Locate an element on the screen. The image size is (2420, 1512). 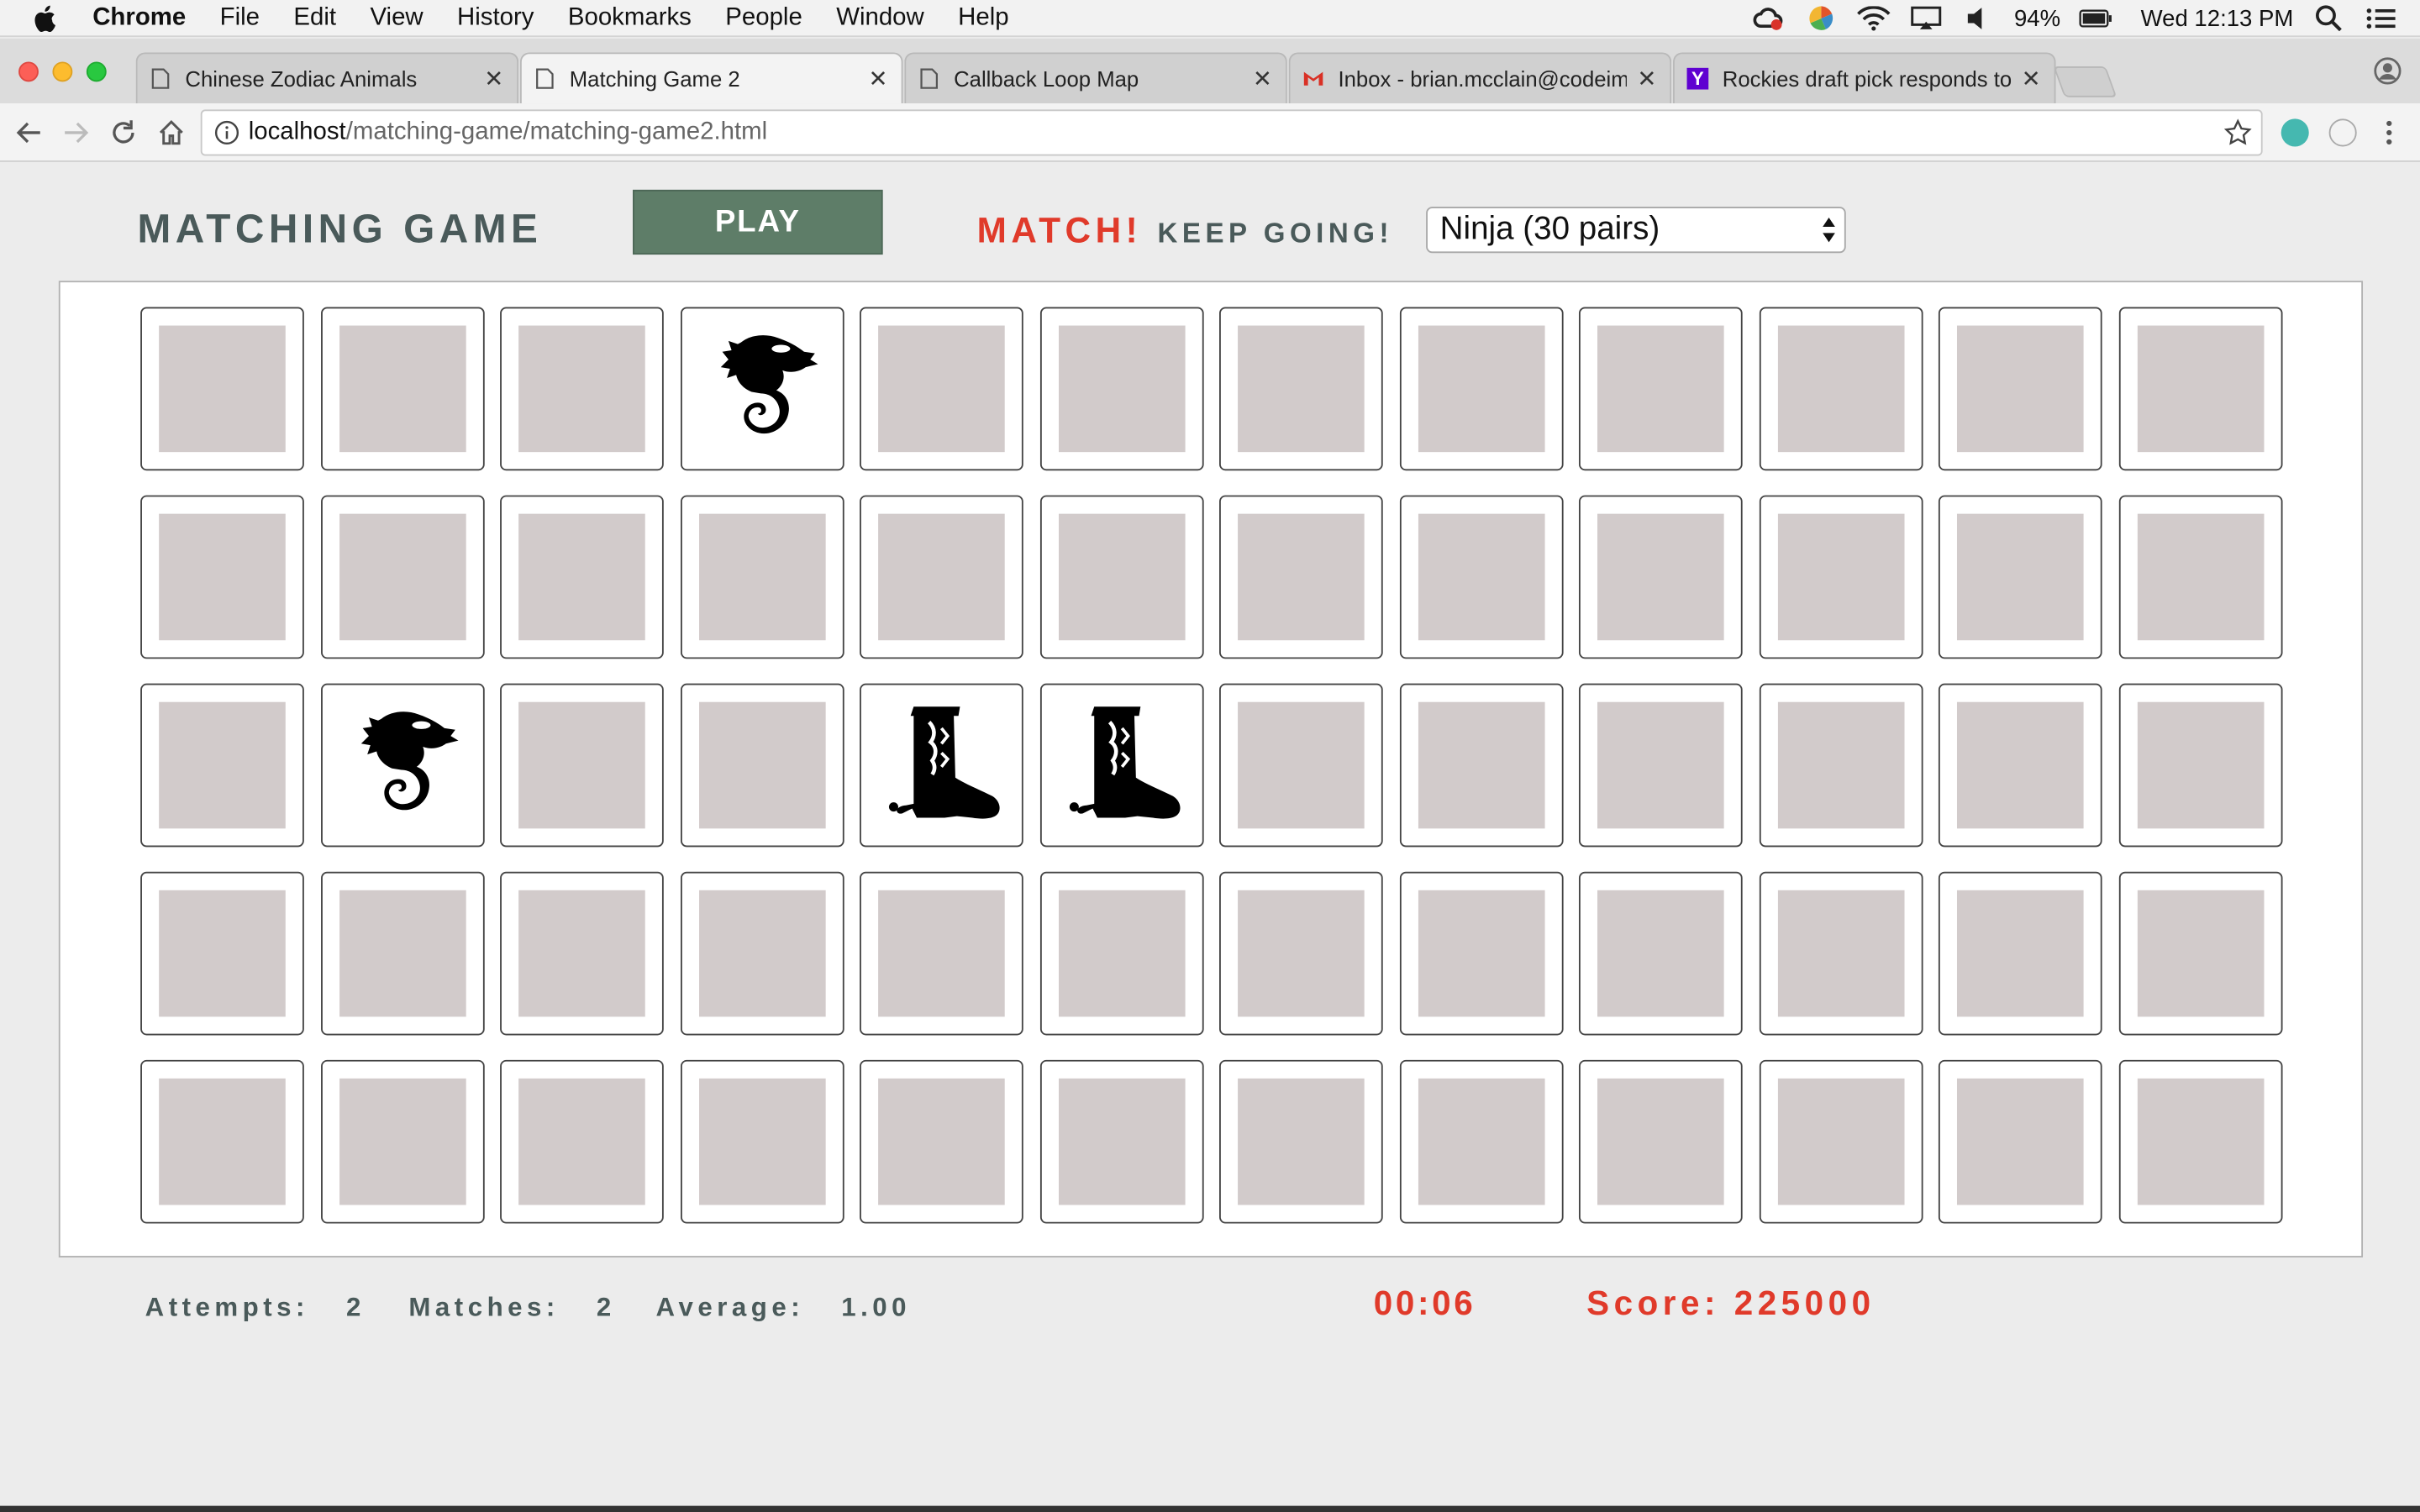
extension-teal-icon is located at coordinates (2295, 132).